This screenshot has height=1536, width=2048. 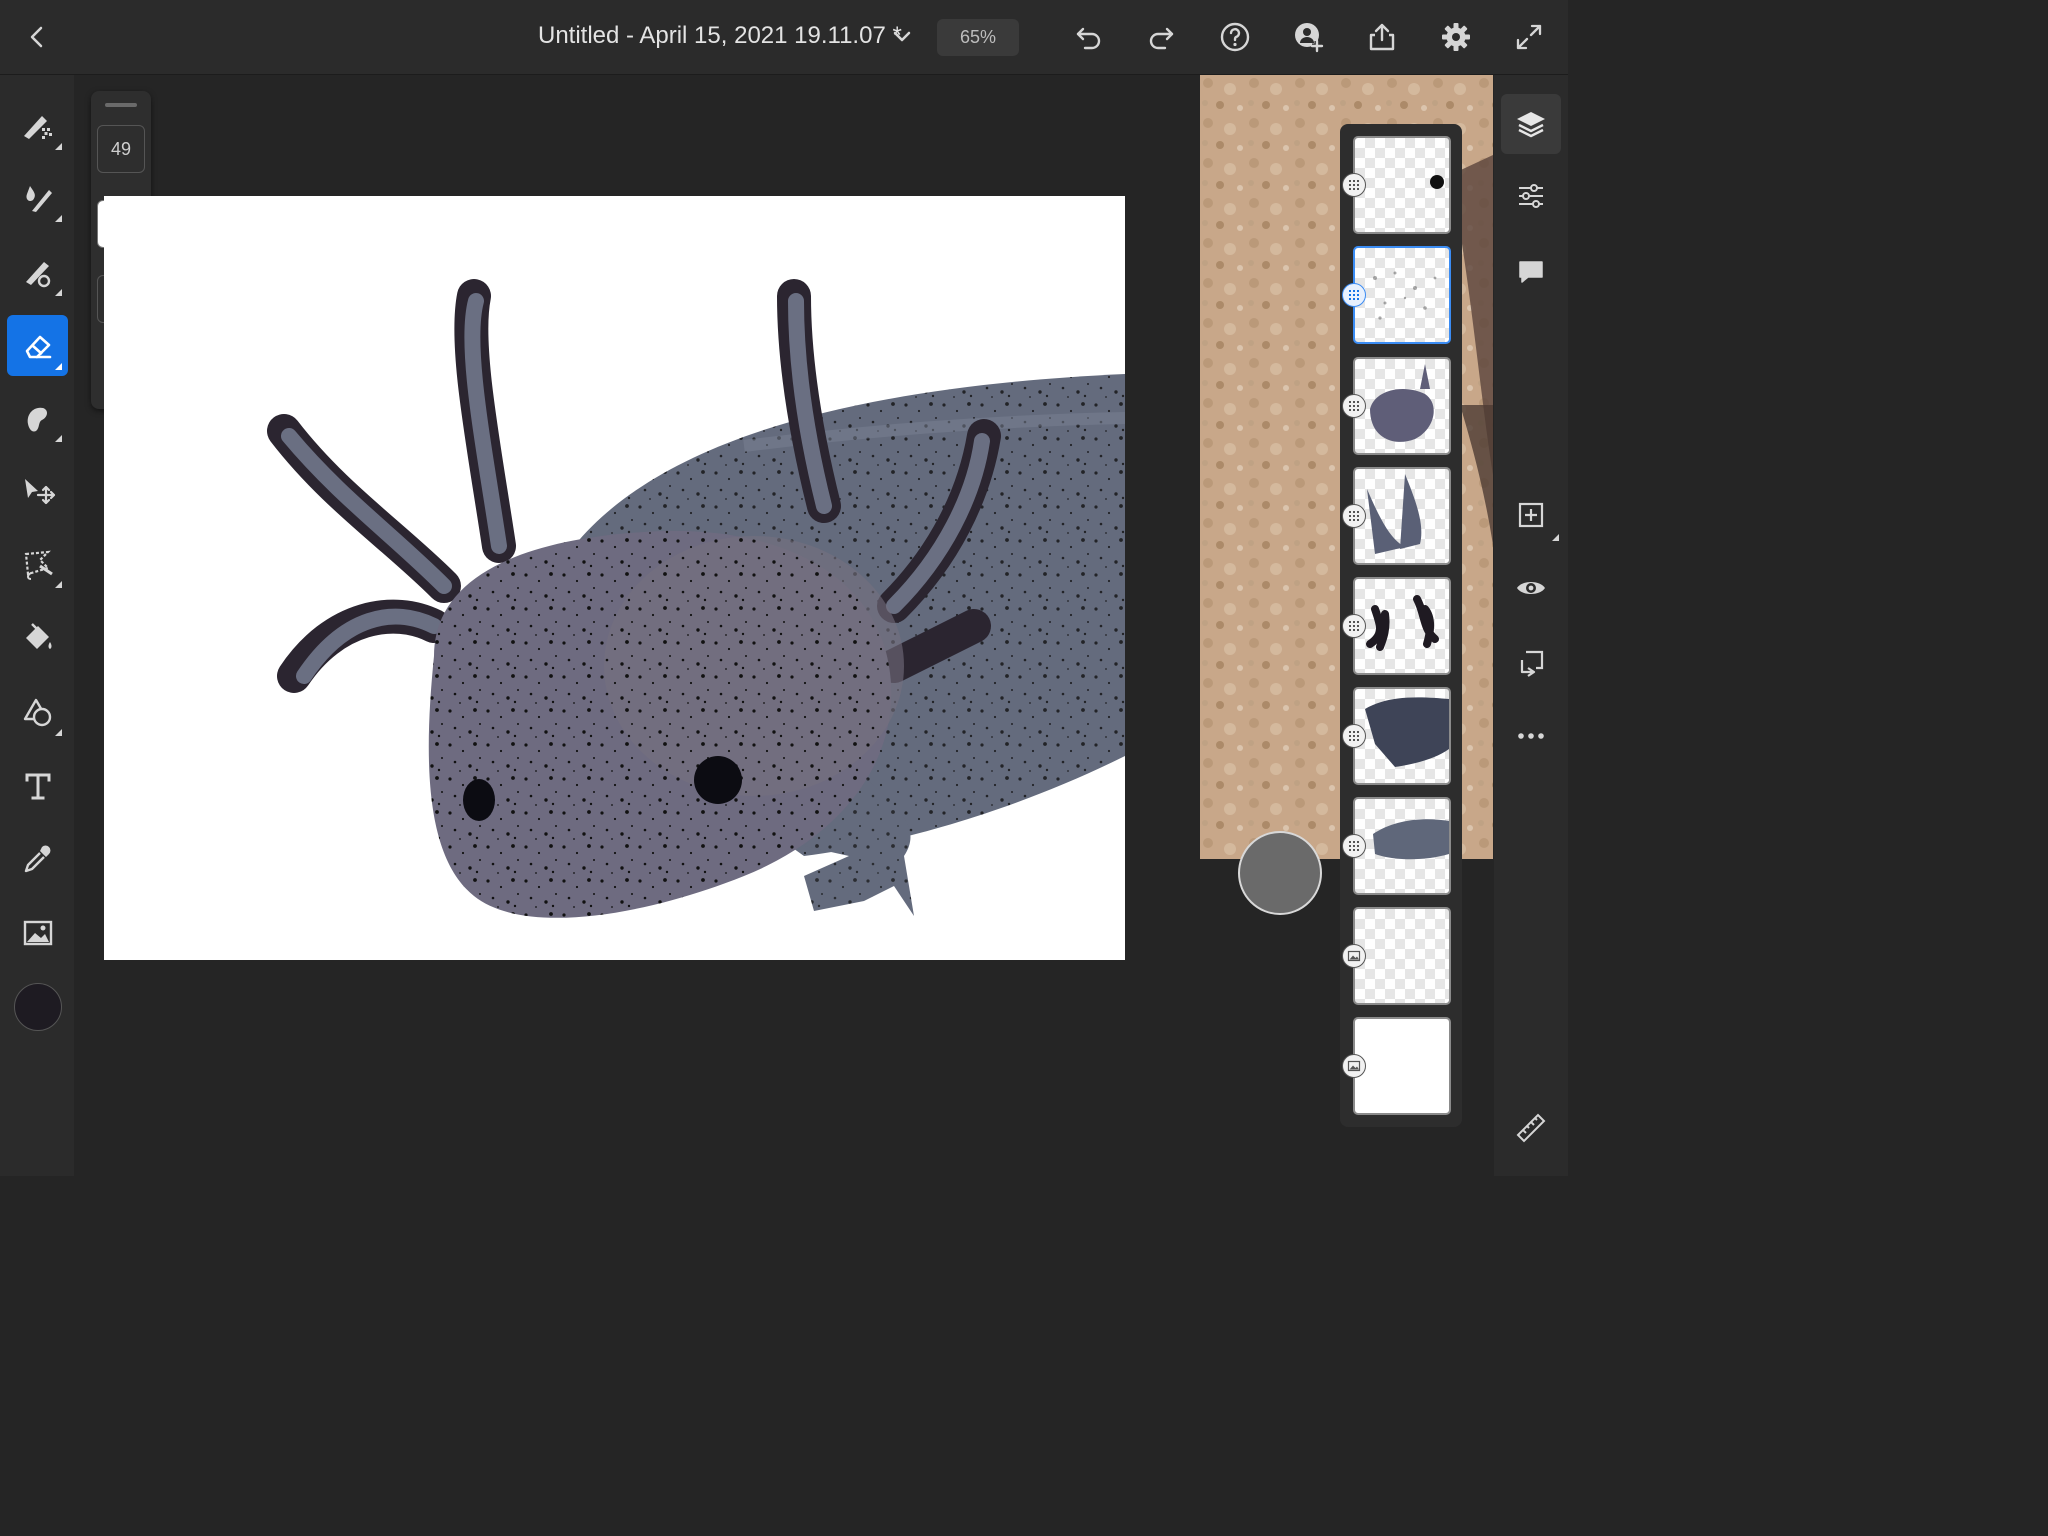 I want to click on lasso-select-icon, so click(x=37, y=563).